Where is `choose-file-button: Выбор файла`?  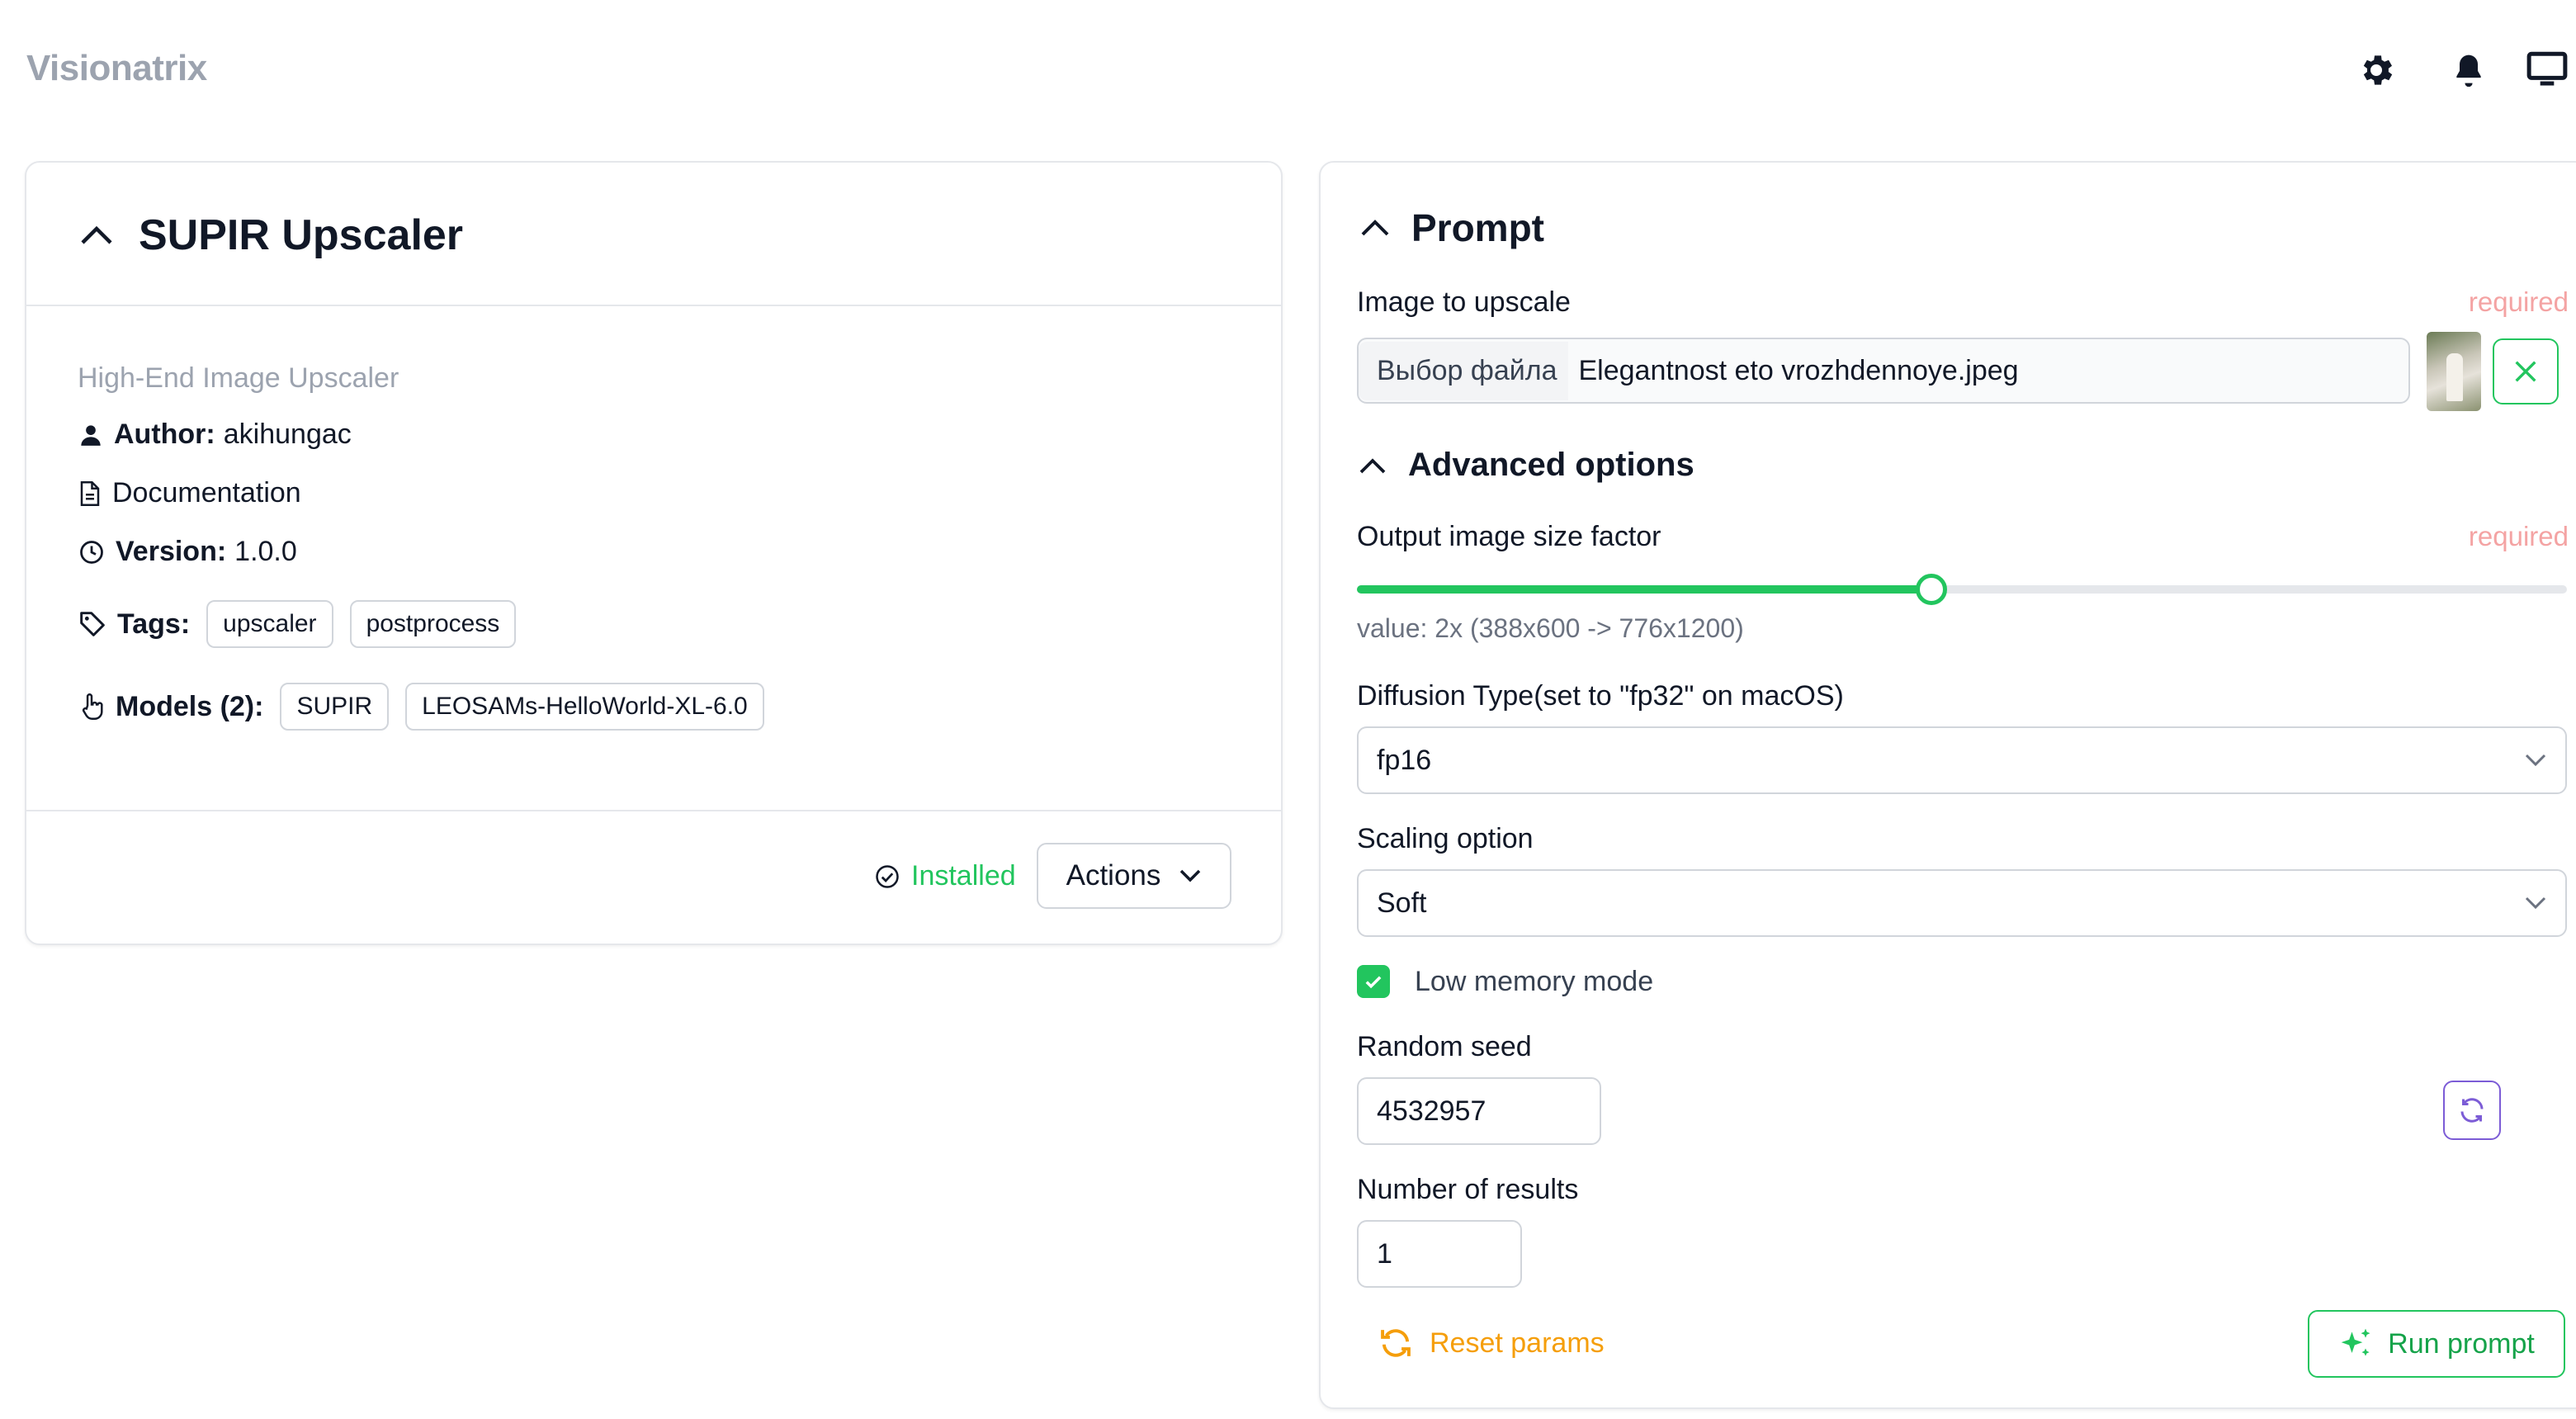
choose-file-button: Выбор файла is located at coordinates (1464, 370).